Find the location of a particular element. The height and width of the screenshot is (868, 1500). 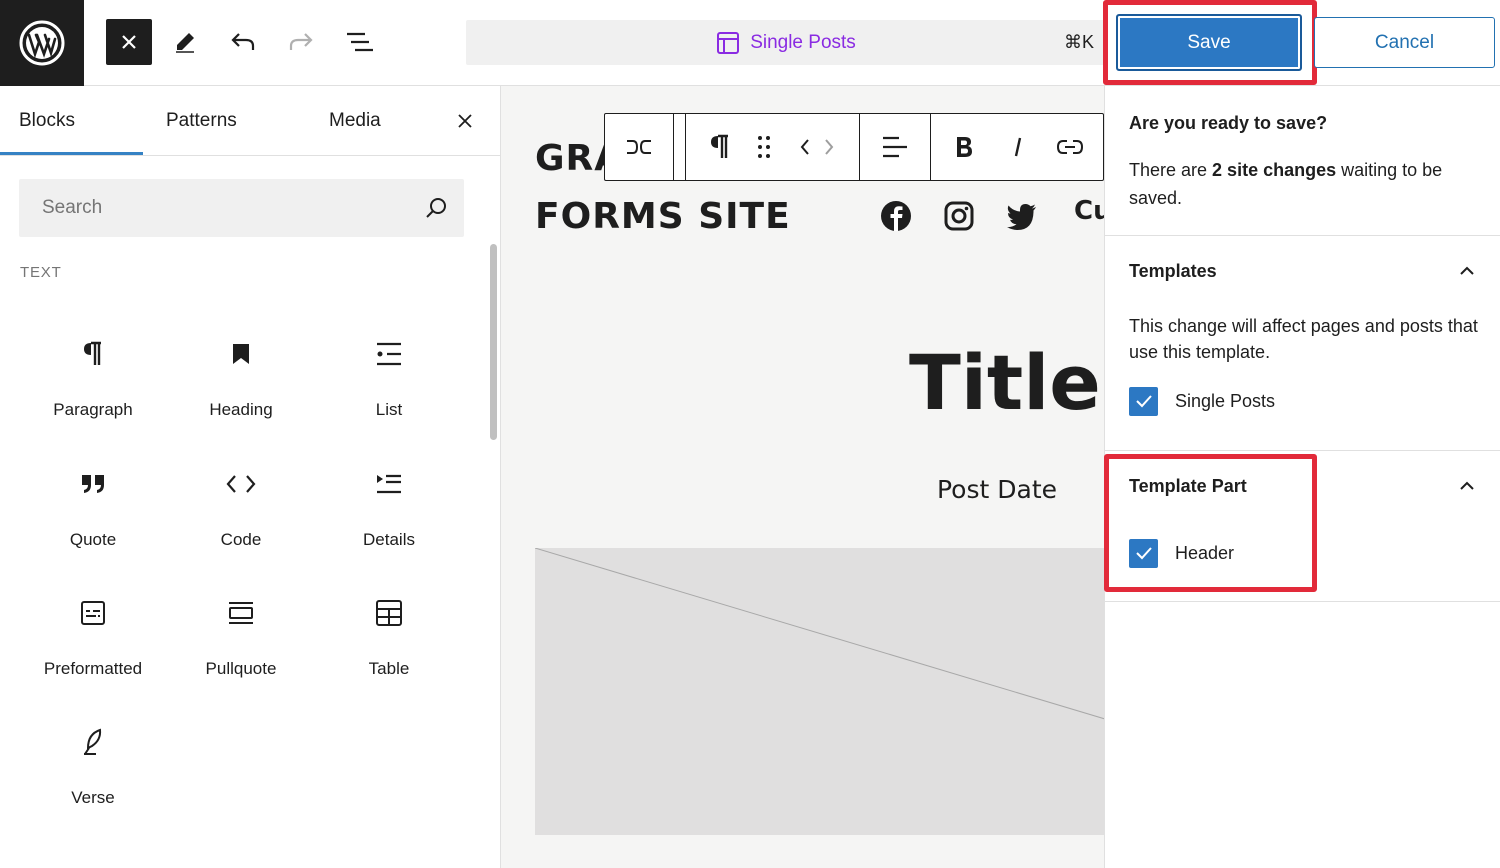

close-inserter-button is located at coordinates (129, 42).